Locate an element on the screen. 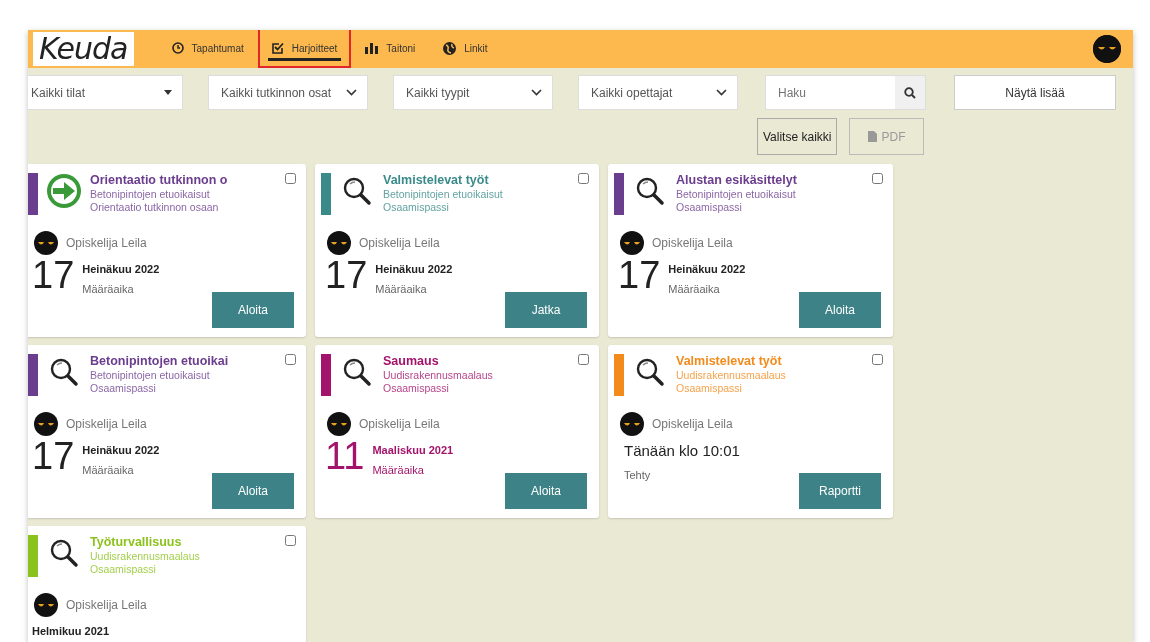 The width and height of the screenshot is (1150, 642). card-title: Valmistelevat työt is located at coordinates (443, 180).